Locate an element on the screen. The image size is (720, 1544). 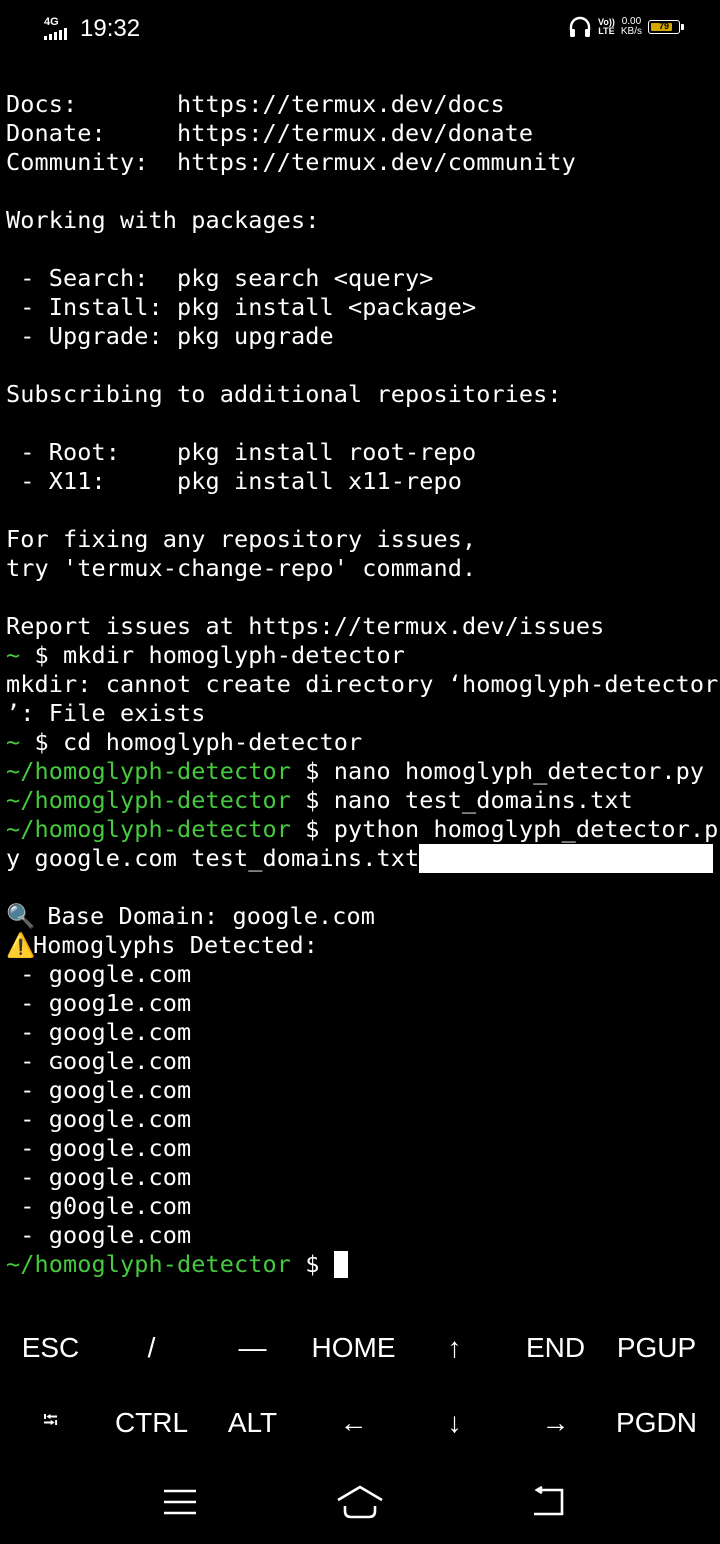
terminal-text: Donate: https://termux.dev/donate is located at coordinates (270, 133).